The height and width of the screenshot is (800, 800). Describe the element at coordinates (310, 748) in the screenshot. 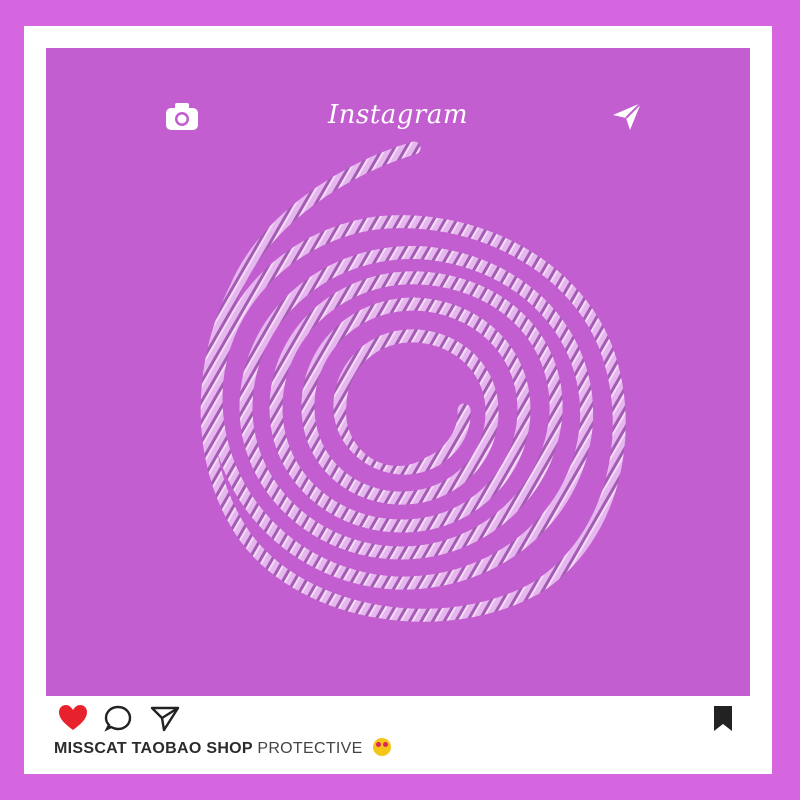

I see `caption-text: PROTECTIVE` at that location.